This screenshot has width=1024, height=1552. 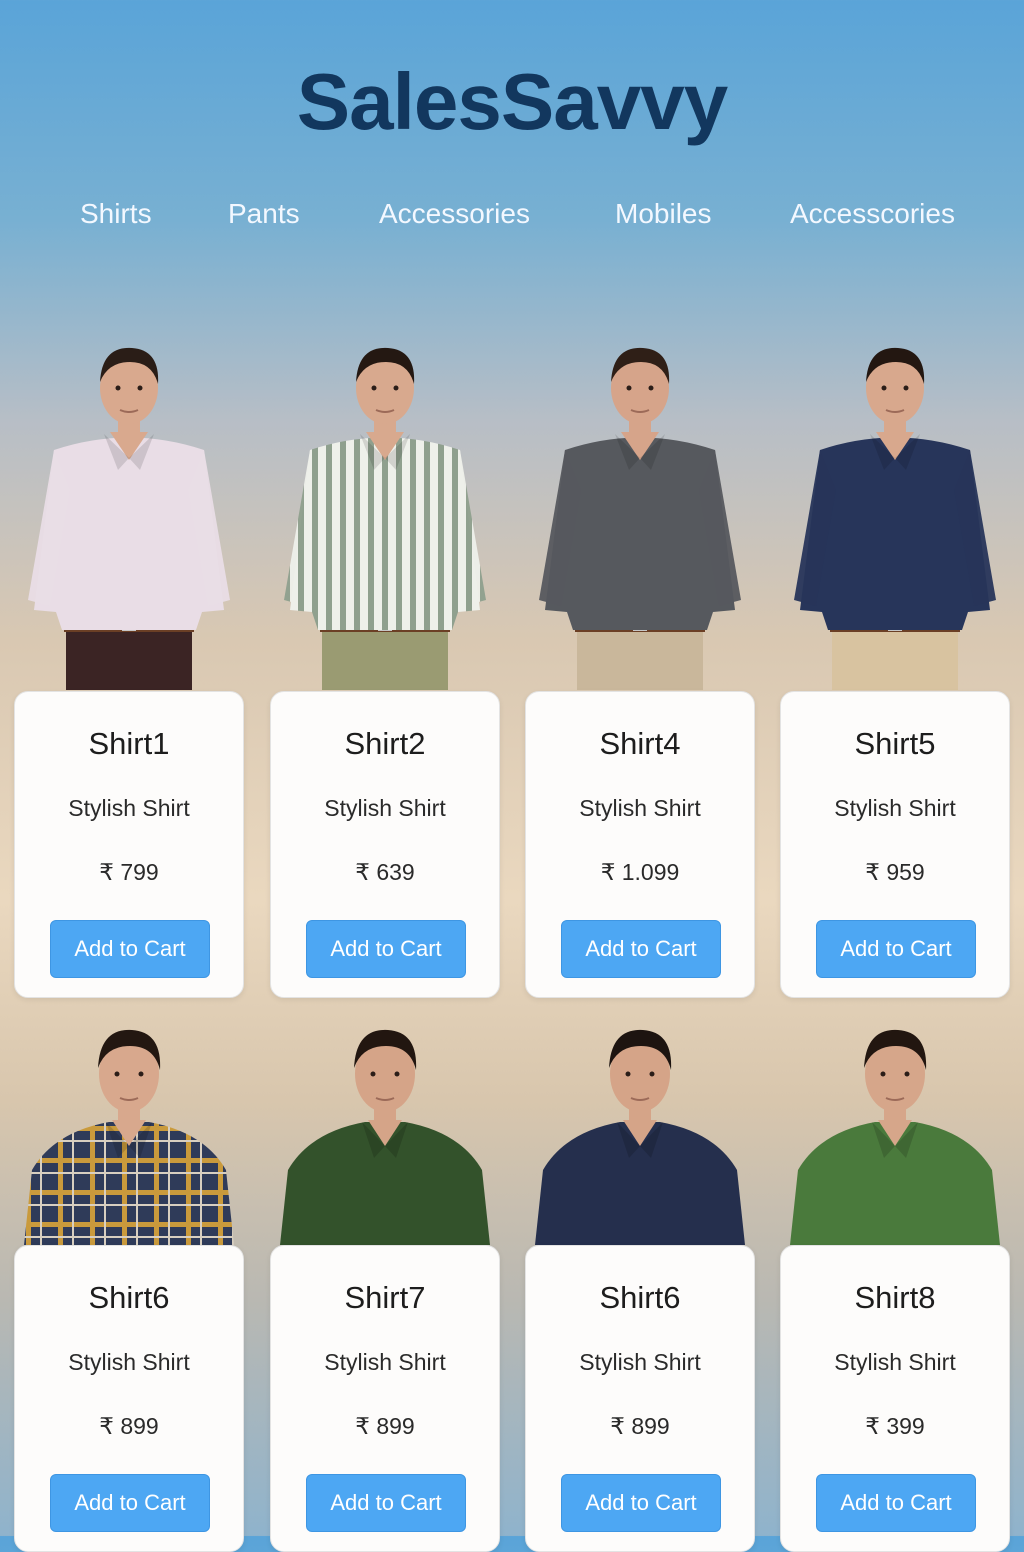 I want to click on nav-item-accessories: Accessories, so click(x=454, y=214).